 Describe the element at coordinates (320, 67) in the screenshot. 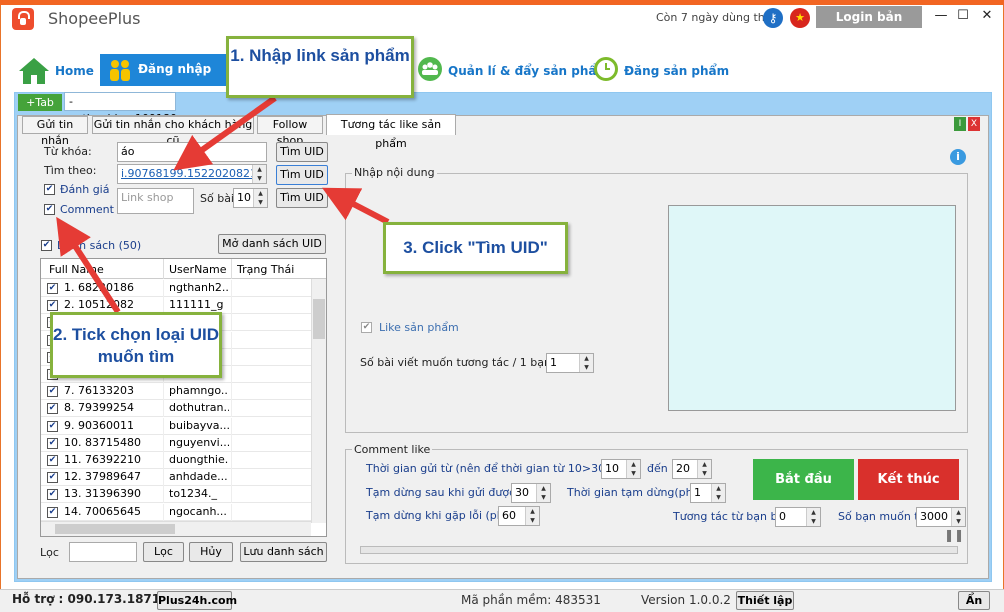

I see `callout-step-1: 1. Nhập link sản phẩm` at that location.